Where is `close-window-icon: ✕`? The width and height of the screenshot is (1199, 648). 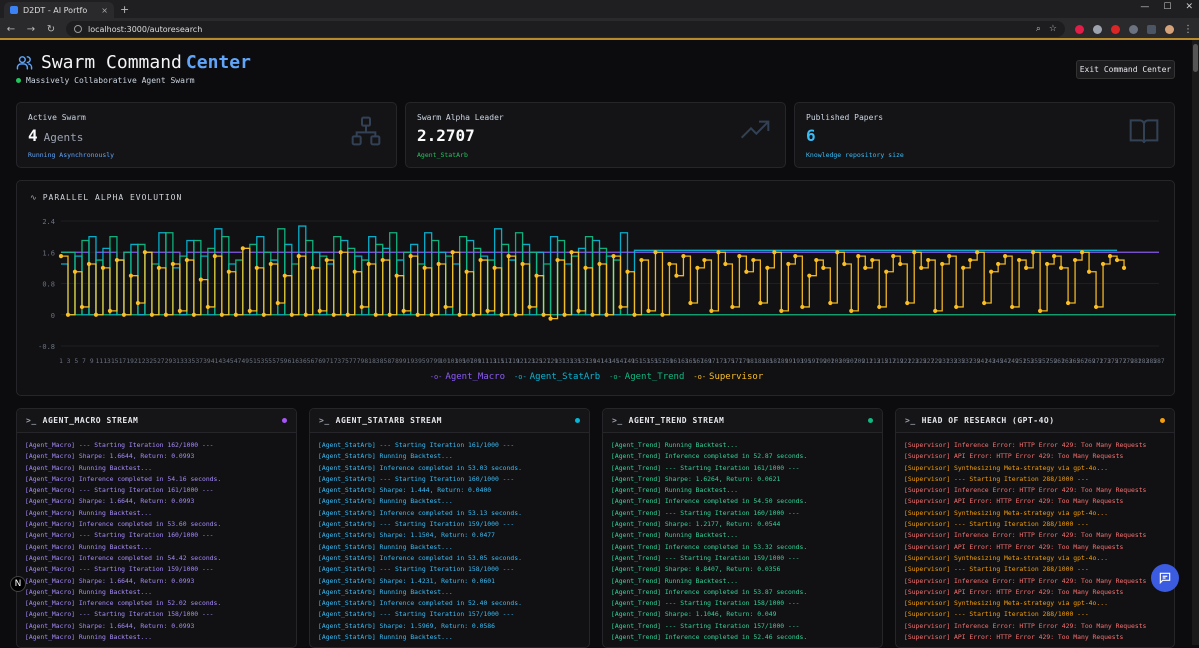
close-window-icon: ✕ is located at coordinates (1189, 7).